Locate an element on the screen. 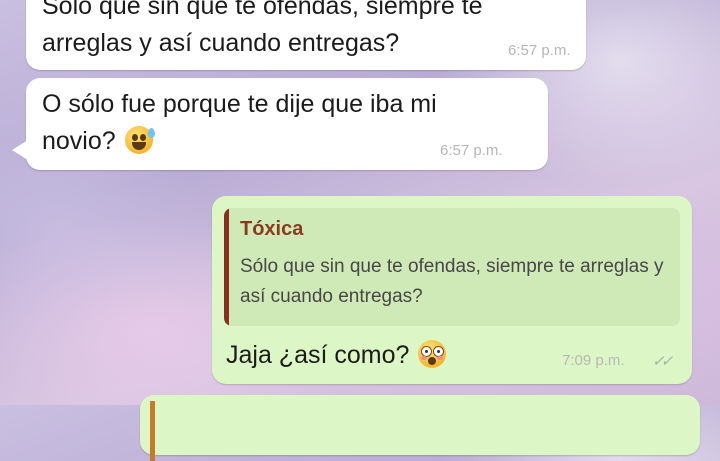 Image resolution: width=720 pixels, height=461 pixels. message-text-line-1: Jaja ¿así como? is located at coordinates (318, 355).